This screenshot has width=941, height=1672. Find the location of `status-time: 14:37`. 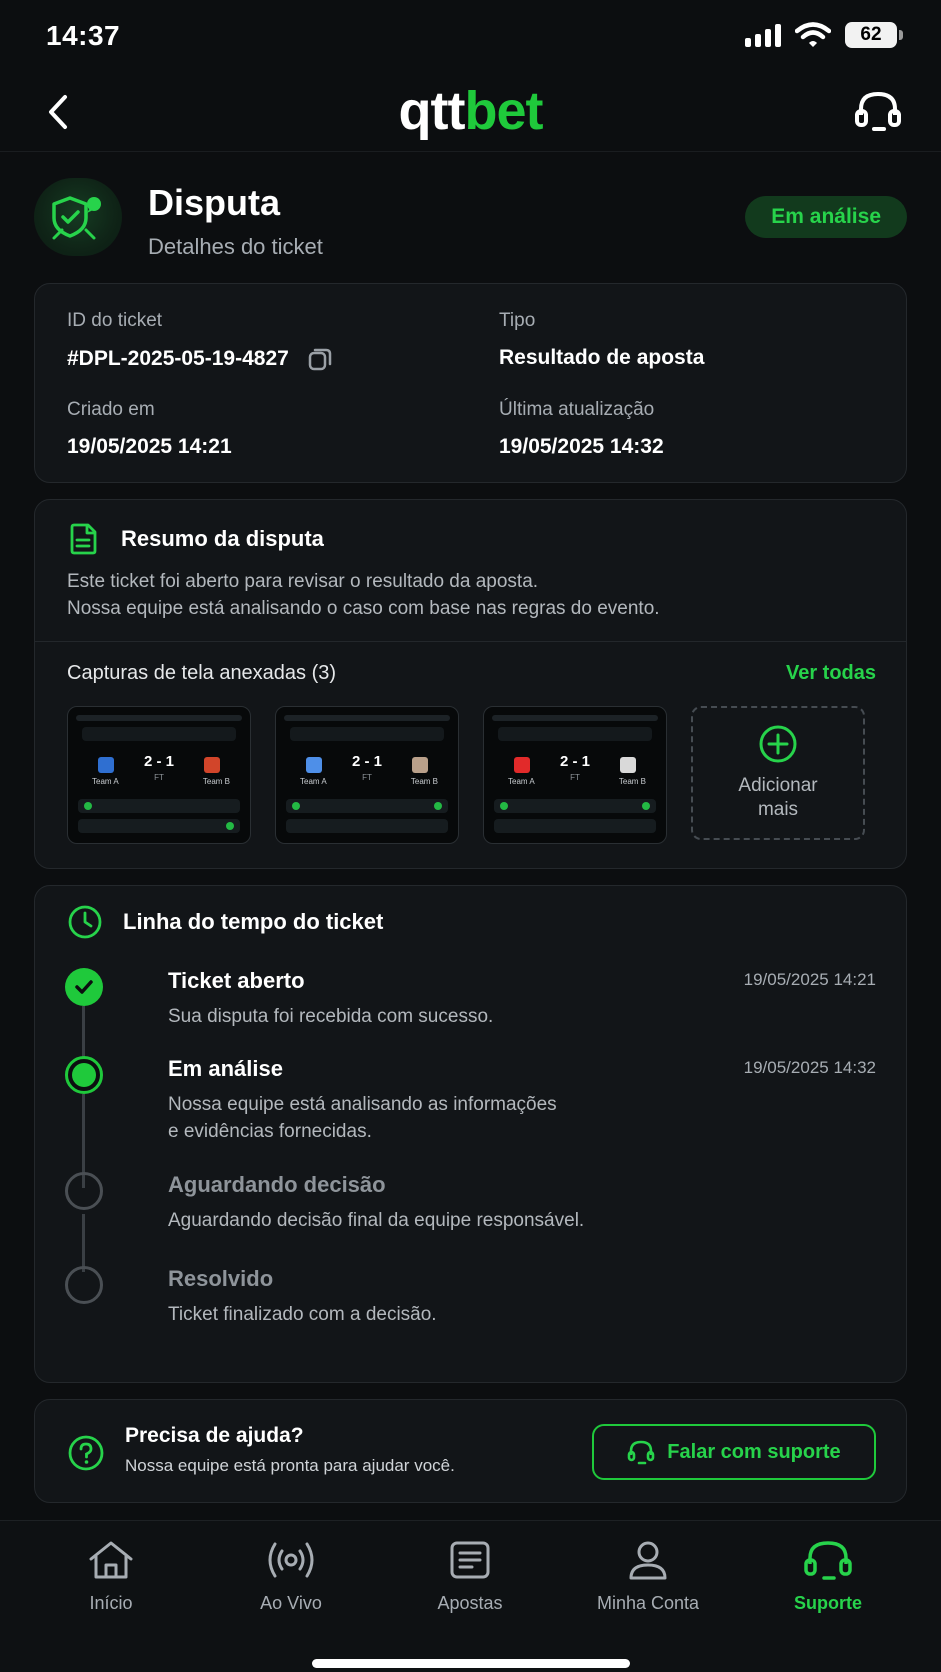

status-time: 14:37 is located at coordinates (83, 35).